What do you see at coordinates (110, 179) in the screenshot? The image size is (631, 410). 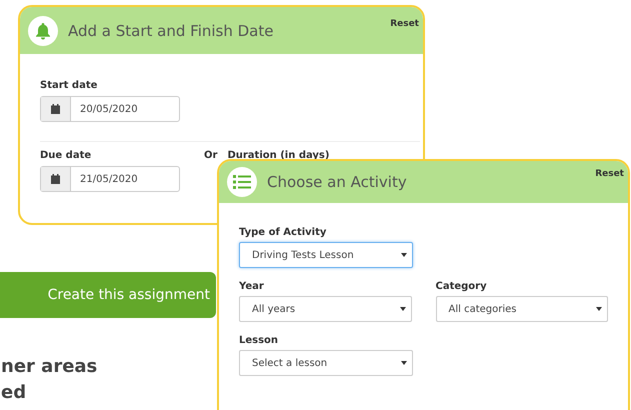 I see `date-field: 21/05/2020` at bounding box center [110, 179].